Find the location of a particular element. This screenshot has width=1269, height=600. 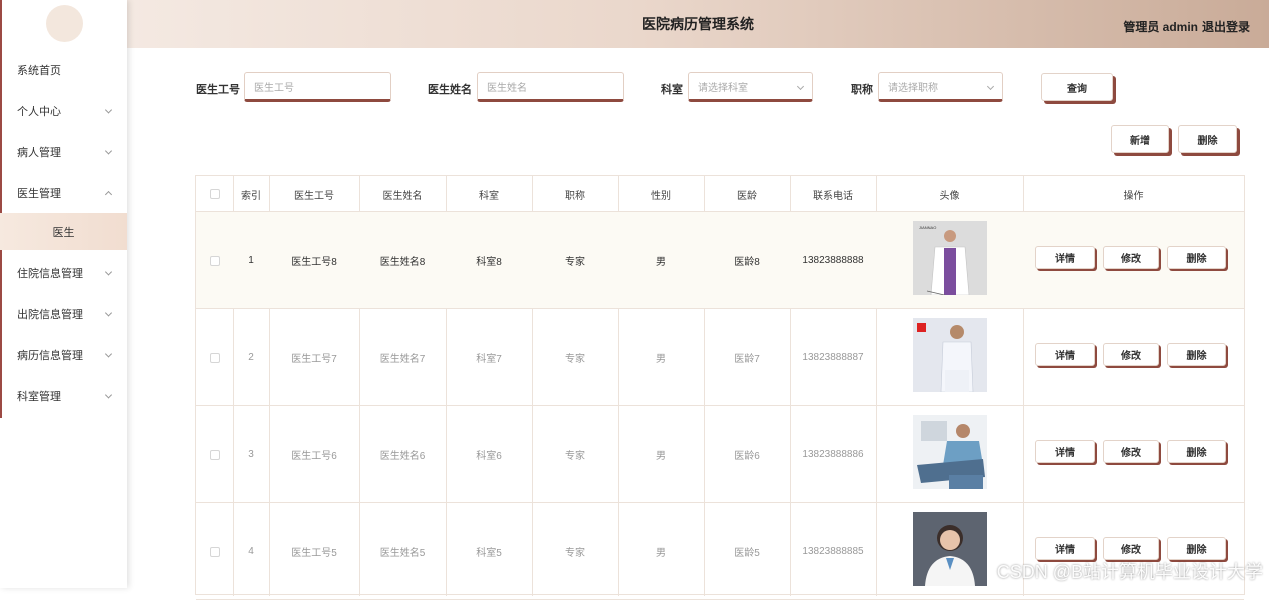

cell-phone: 13823888888 is located at coordinates (833, 260).